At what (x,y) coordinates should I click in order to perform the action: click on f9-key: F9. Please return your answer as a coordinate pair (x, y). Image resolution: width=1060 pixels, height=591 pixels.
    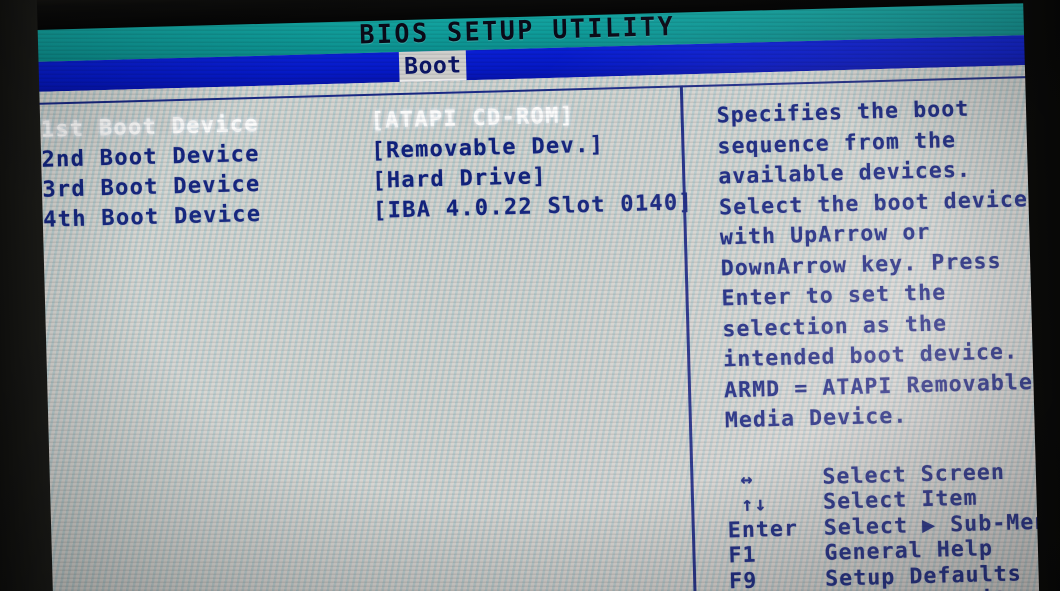
    Looking at the image, I should click on (743, 579).